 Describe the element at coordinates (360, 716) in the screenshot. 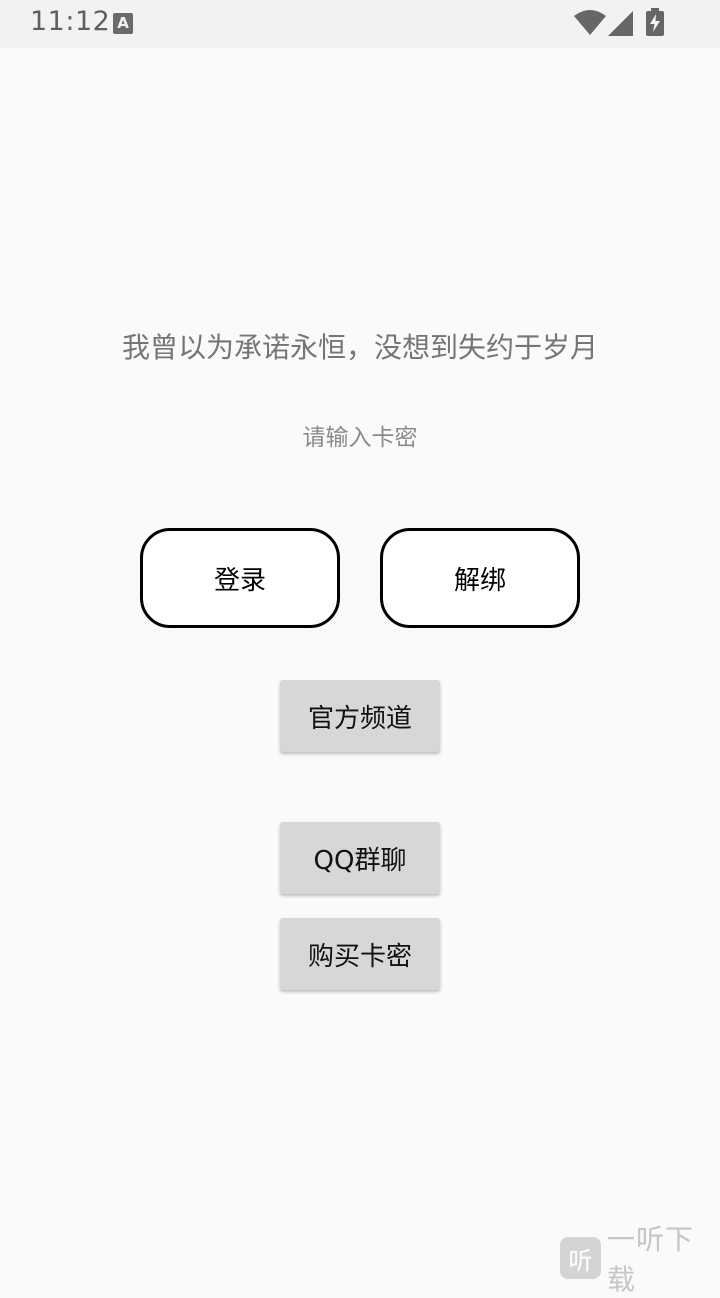

I see `official-channel-button: 官方频道` at that location.